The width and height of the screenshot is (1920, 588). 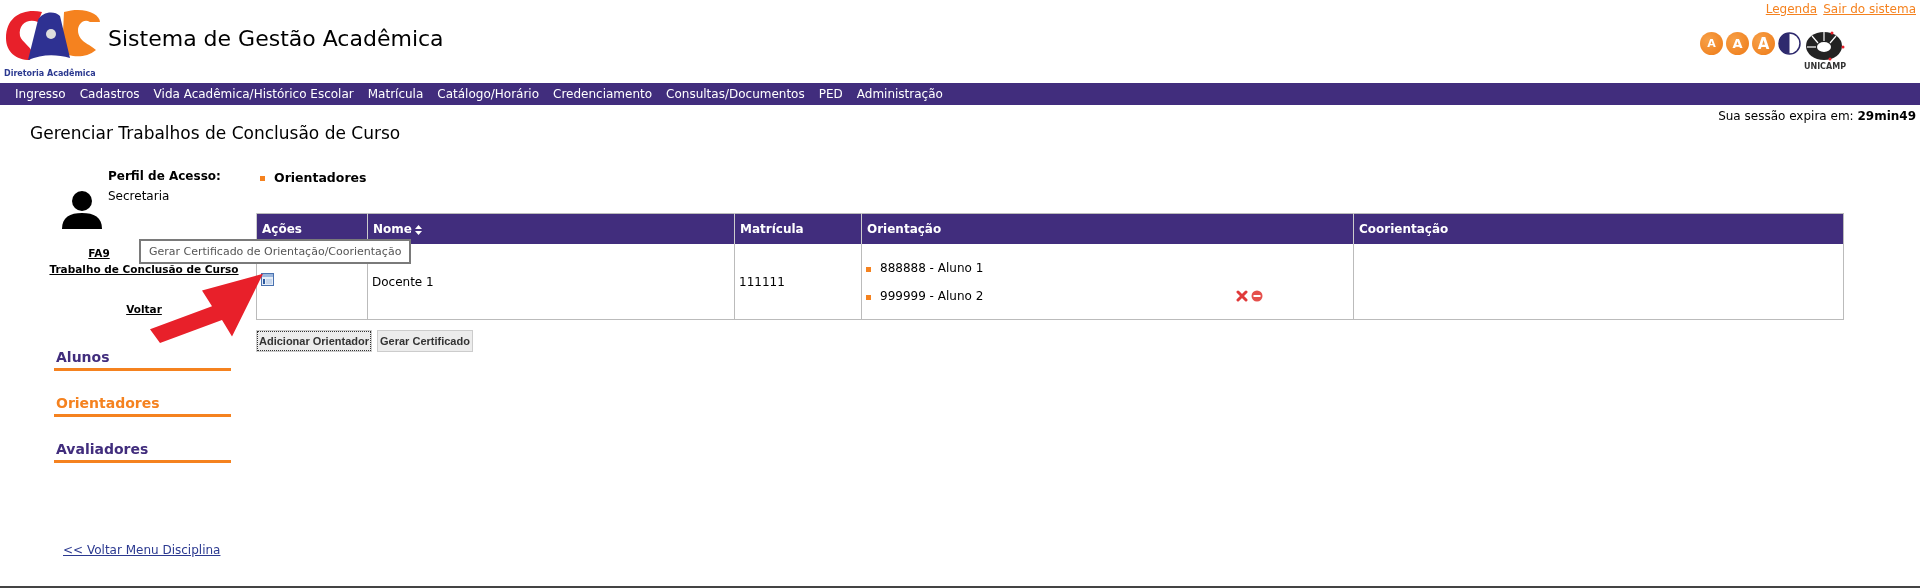 I want to click on action-button: Gerar Certificado, so click(x=425, y=341).